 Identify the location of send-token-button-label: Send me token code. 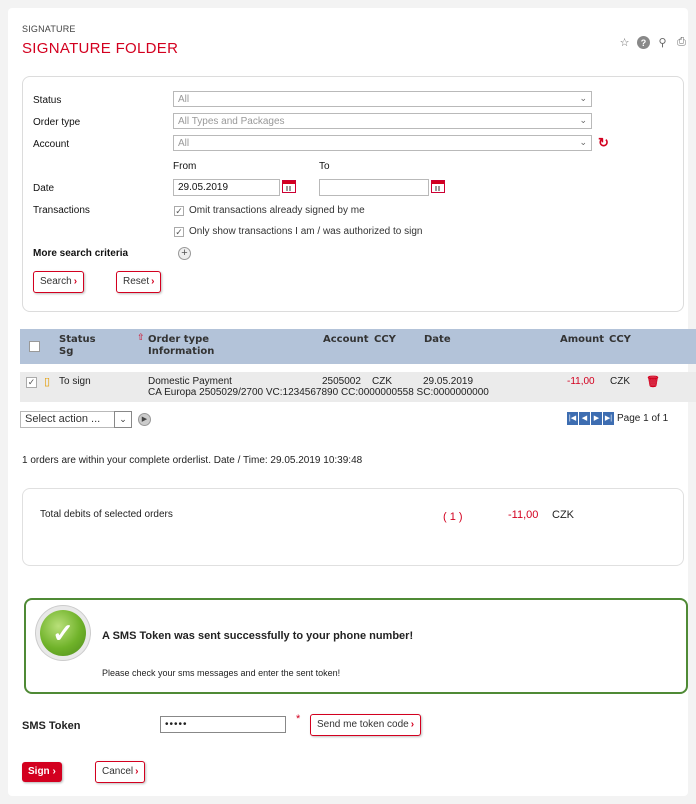
(363, 724).